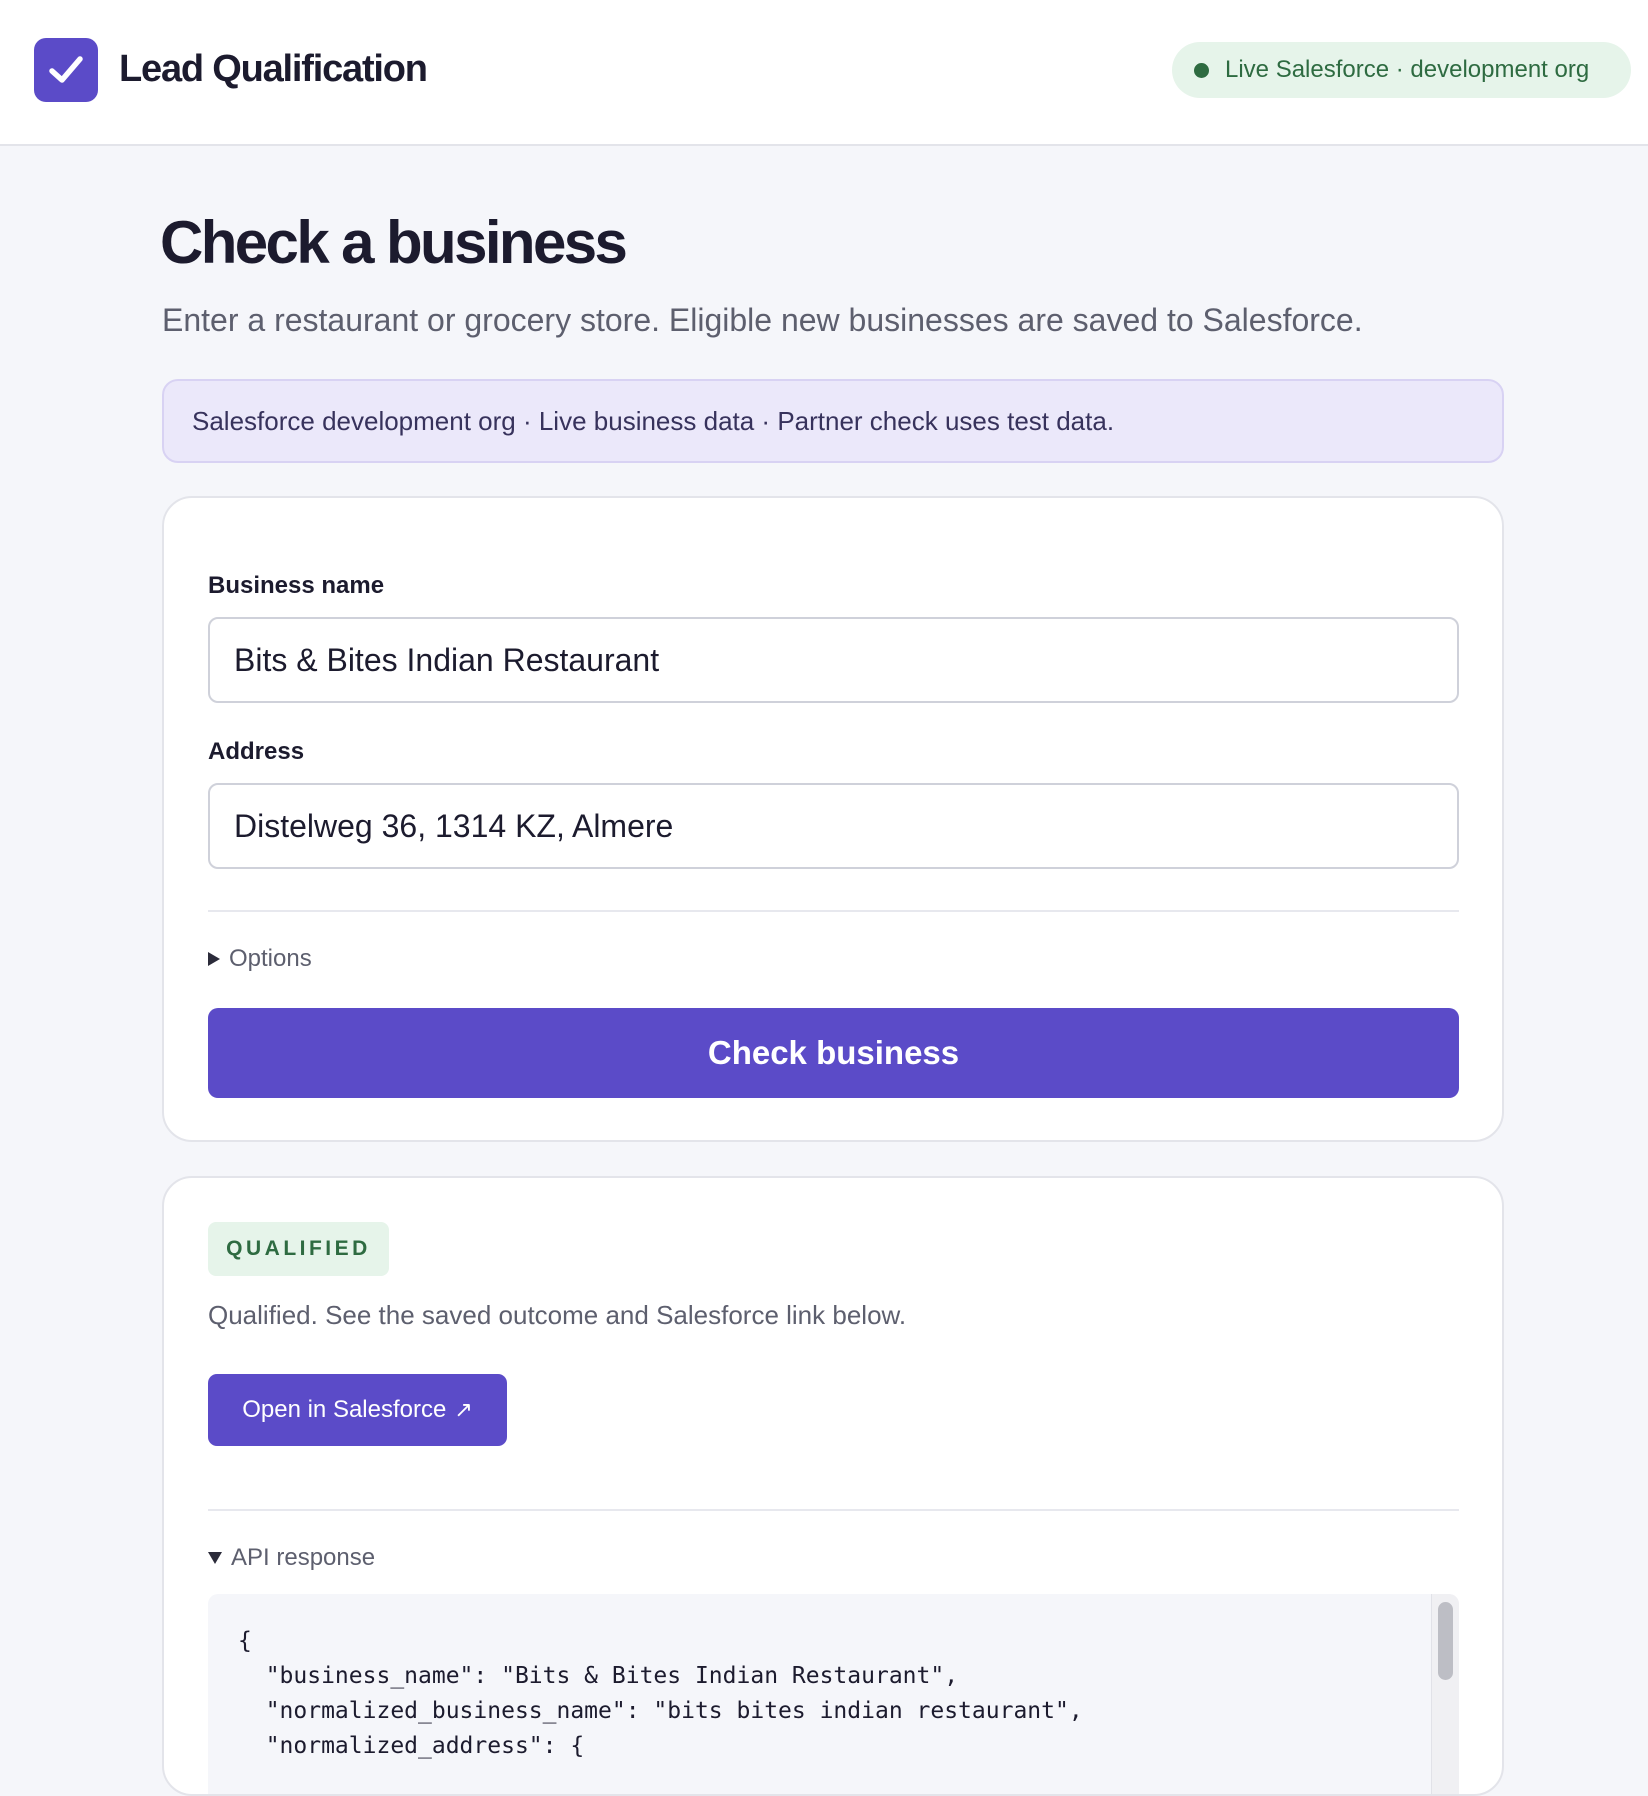  Describe the element at coordinates (270, 958) in the screenshot. I see `options-label: Options` at that location.